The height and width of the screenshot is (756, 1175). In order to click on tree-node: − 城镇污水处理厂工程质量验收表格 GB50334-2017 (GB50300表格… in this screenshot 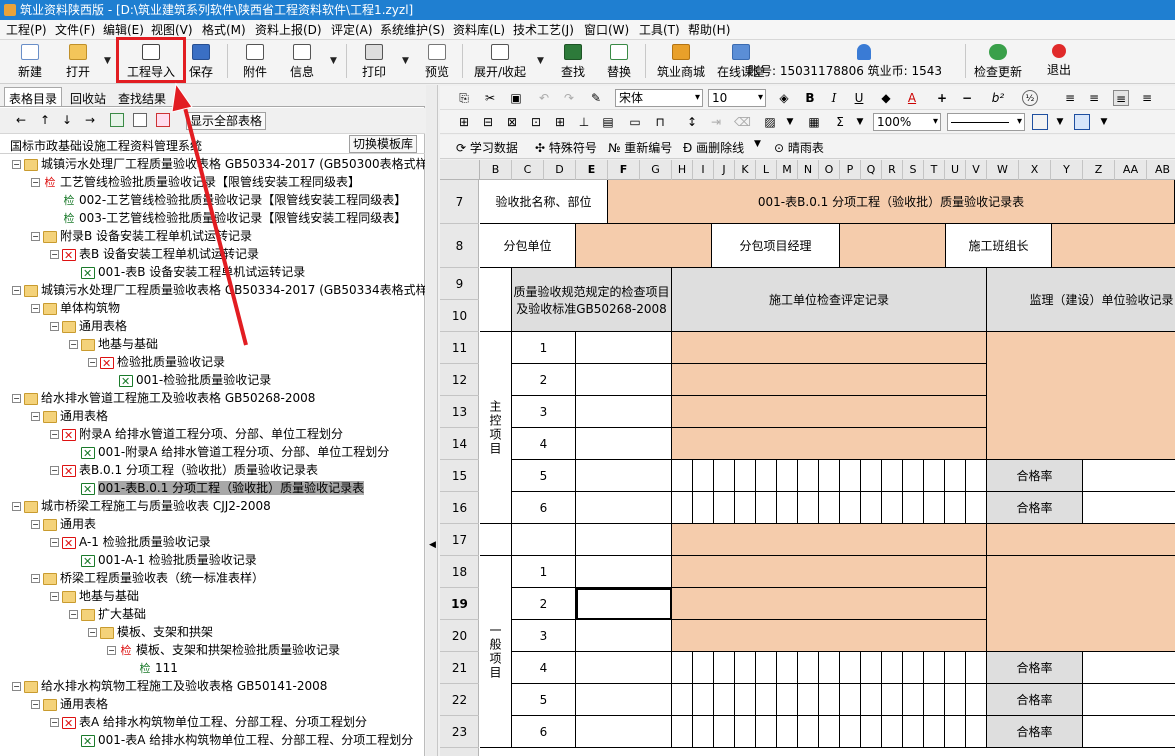, I will do `click(218, 164)`.